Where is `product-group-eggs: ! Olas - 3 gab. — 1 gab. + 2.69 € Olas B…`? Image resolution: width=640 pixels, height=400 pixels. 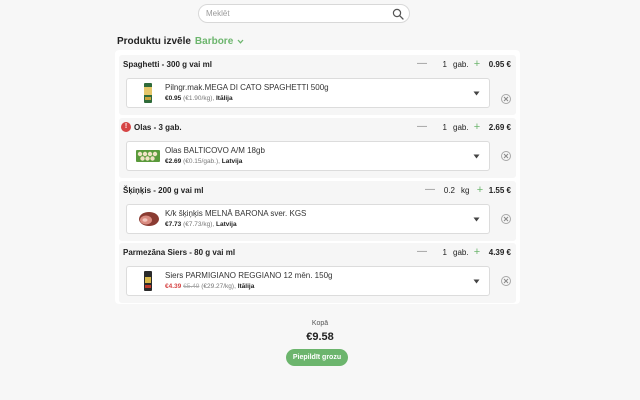
product-group-eggs: ! Olas - 3 gab. — 1 gab. + 2.69 € Olas B… is located at coordinates (317, 148).